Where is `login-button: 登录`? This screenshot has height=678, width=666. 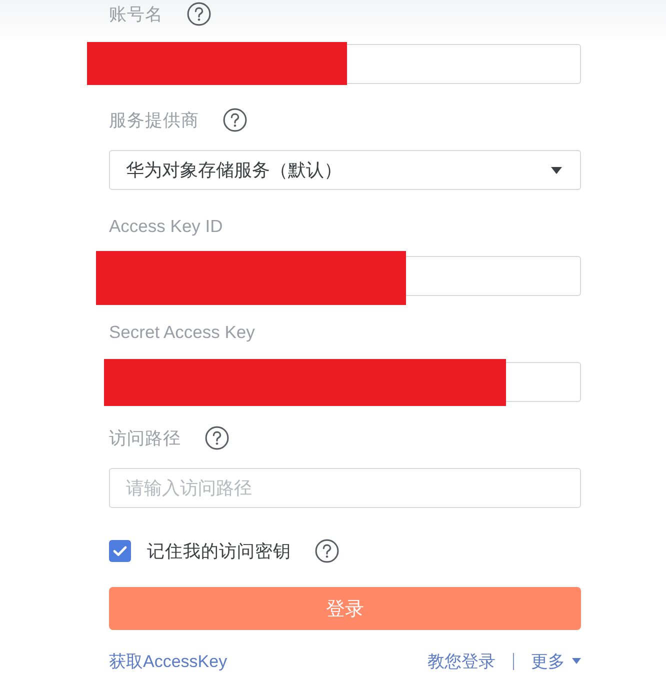 login-button: 登录 is located at coordinates (345, 608).